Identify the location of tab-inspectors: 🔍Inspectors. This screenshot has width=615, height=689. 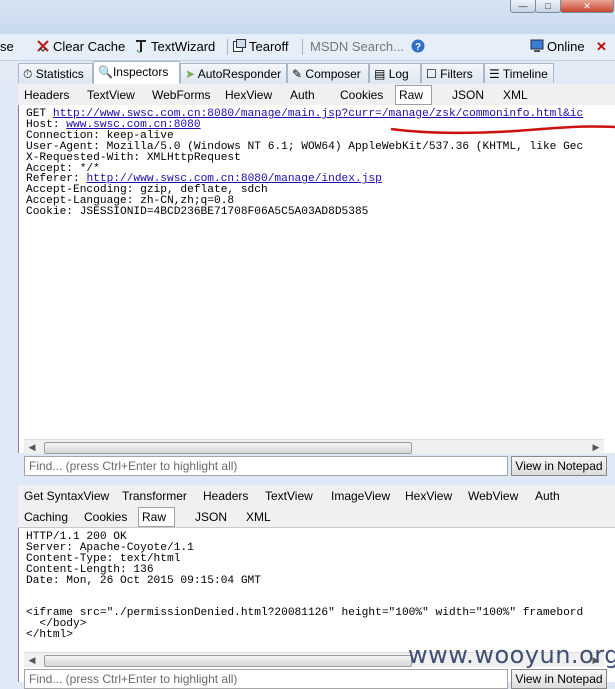
(136, 72).